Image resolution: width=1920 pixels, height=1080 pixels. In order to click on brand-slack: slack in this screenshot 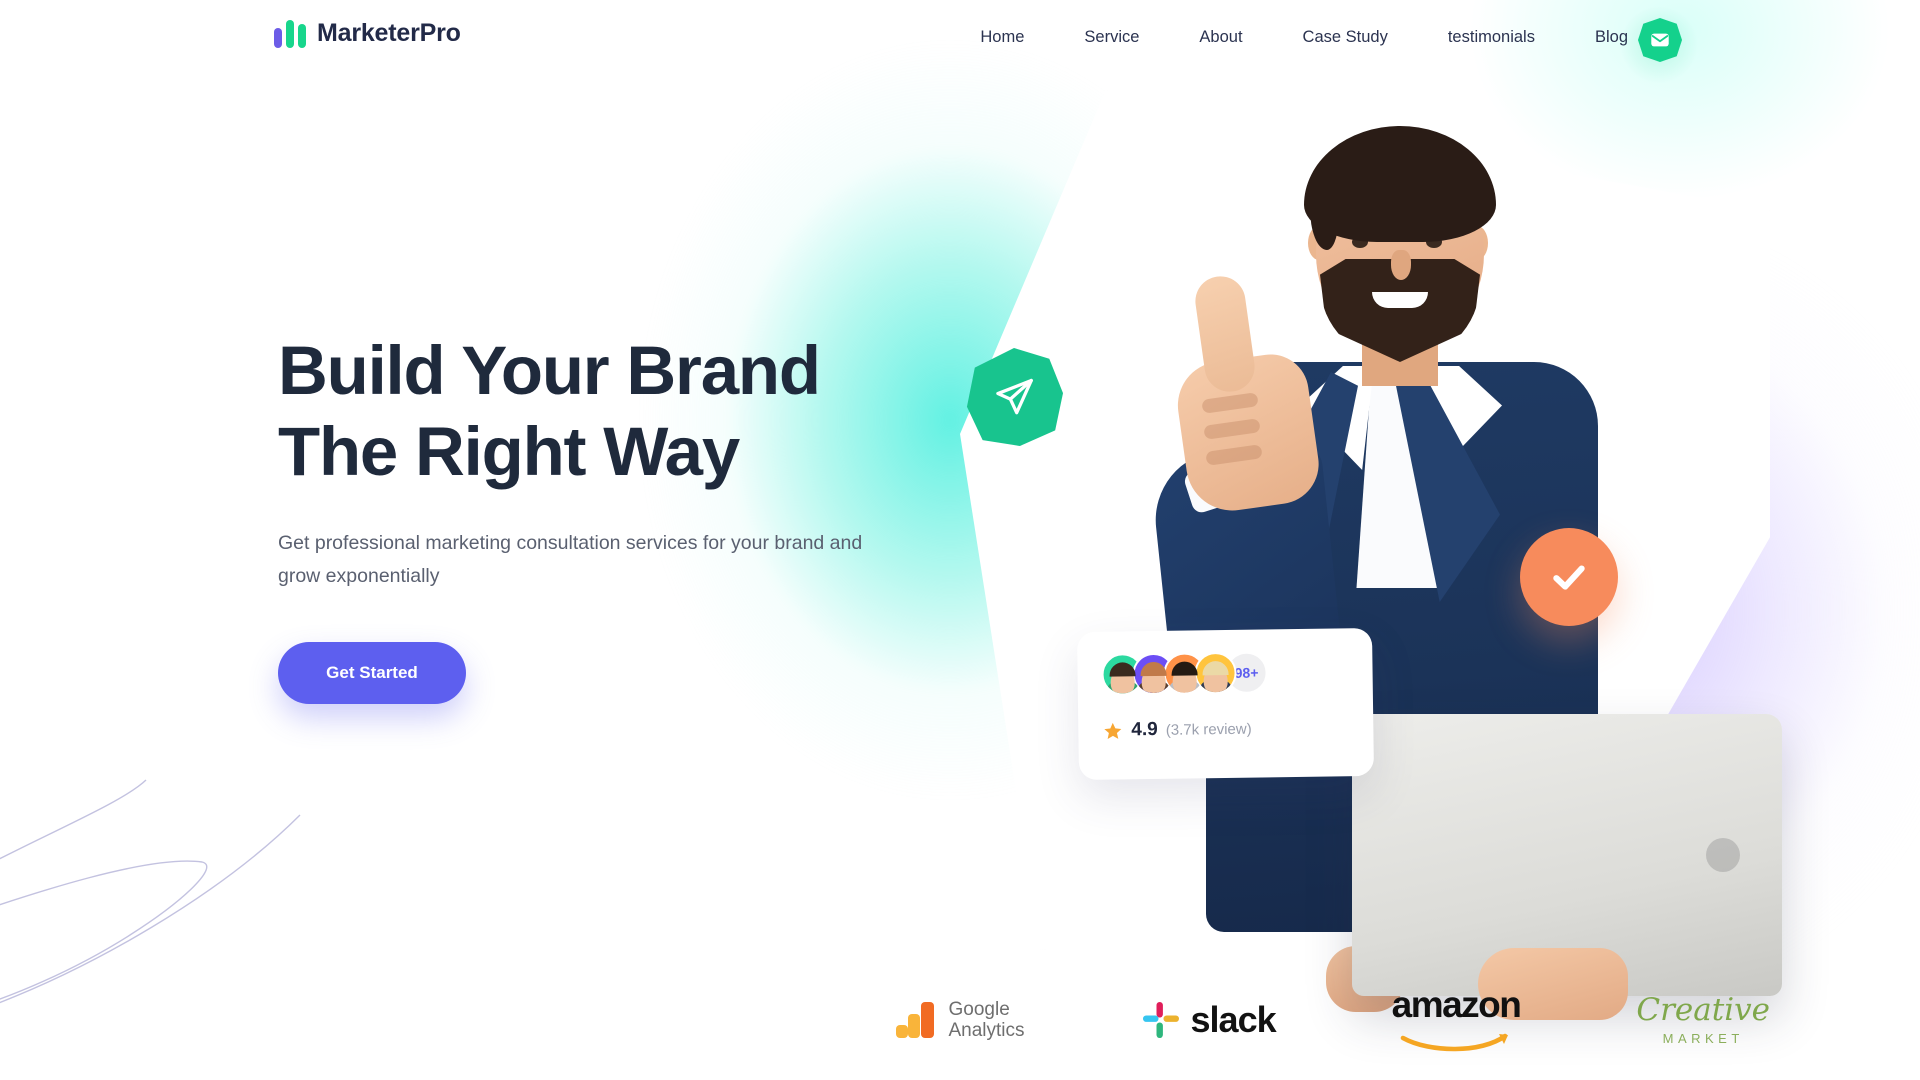, I will do `click(1209, 1020)`.